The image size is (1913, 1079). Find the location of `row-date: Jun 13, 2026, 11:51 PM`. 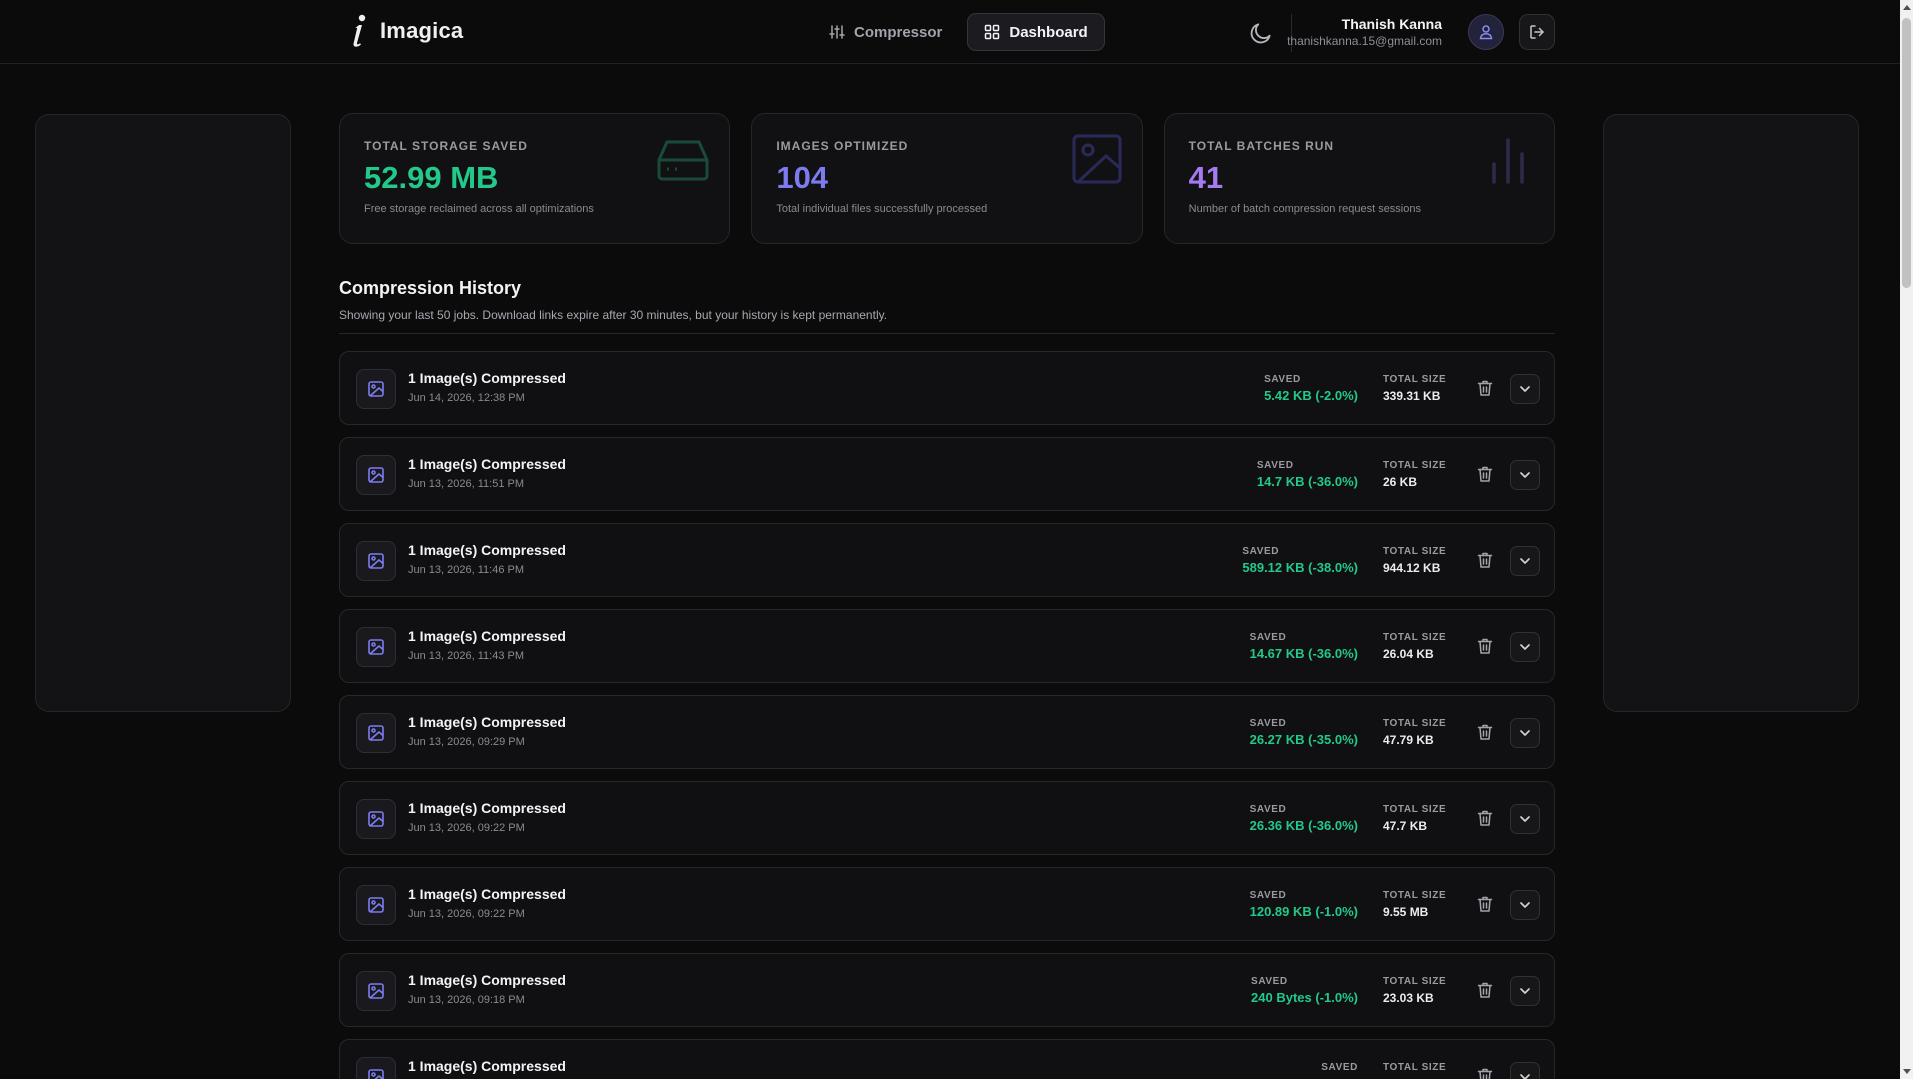

row-date: Jun 13, 2026, 11:51 PM is located at coordinates (466, 484).